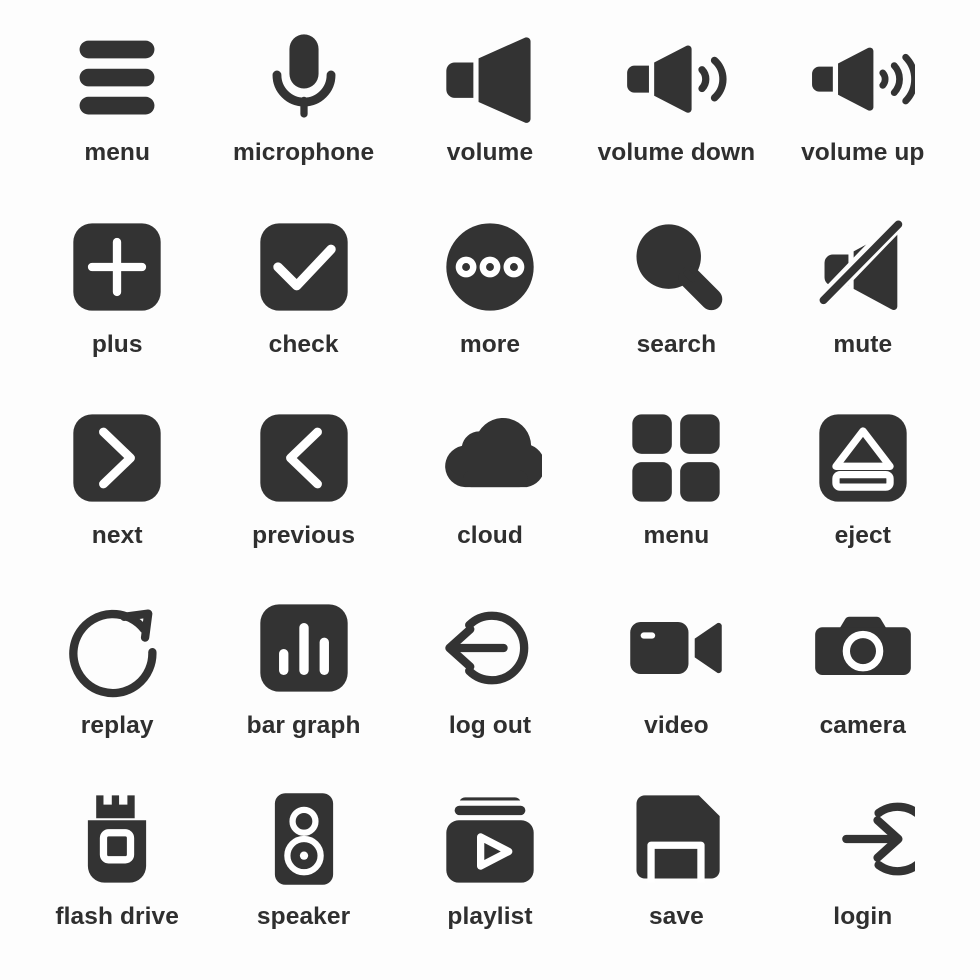 The image size is (980, 980). I want to click on icon-label: speaker, so click(303, 916).